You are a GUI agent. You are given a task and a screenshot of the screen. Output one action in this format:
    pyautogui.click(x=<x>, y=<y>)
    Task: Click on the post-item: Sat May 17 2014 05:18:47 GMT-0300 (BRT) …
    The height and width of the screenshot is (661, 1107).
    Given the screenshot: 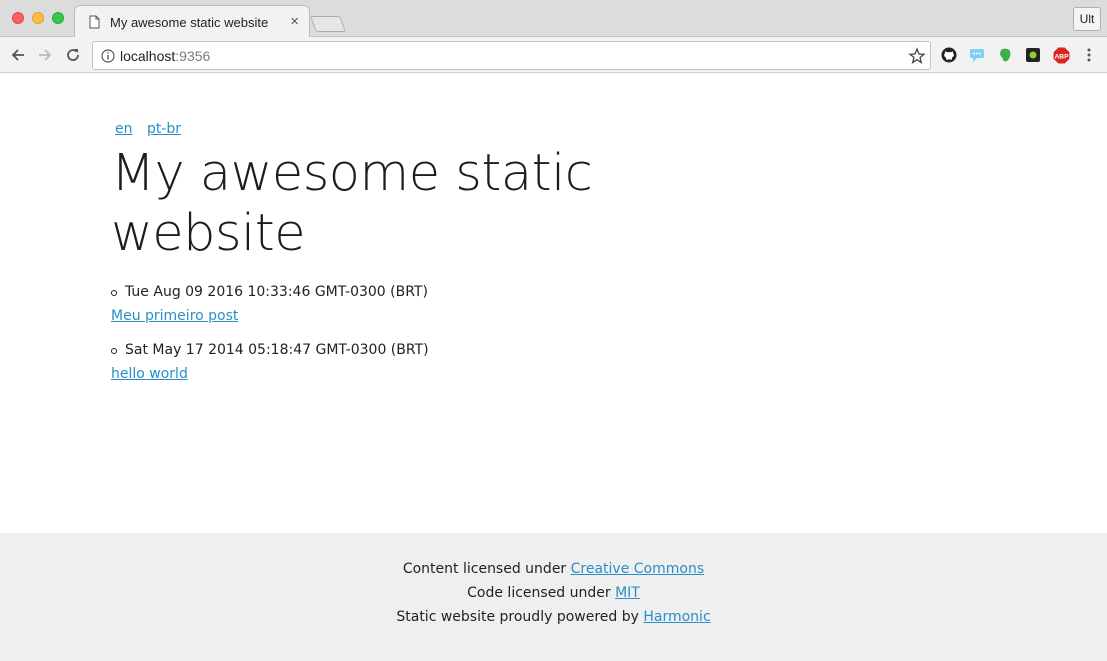 What is the action you would take?
    pyautogui.click(x=361, y=371)
    